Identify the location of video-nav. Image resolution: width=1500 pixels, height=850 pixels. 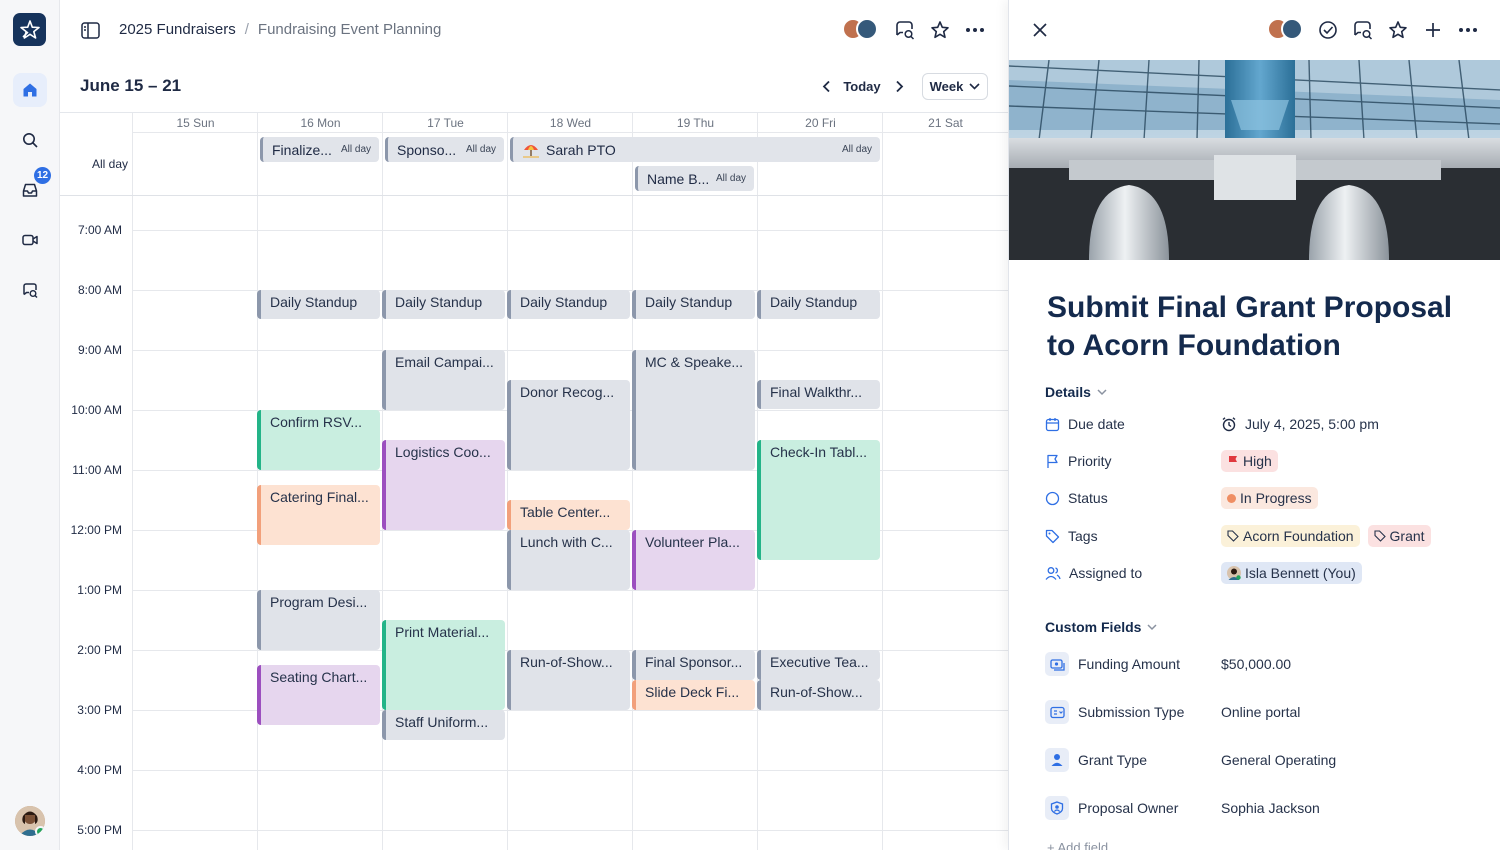
(30, 240).